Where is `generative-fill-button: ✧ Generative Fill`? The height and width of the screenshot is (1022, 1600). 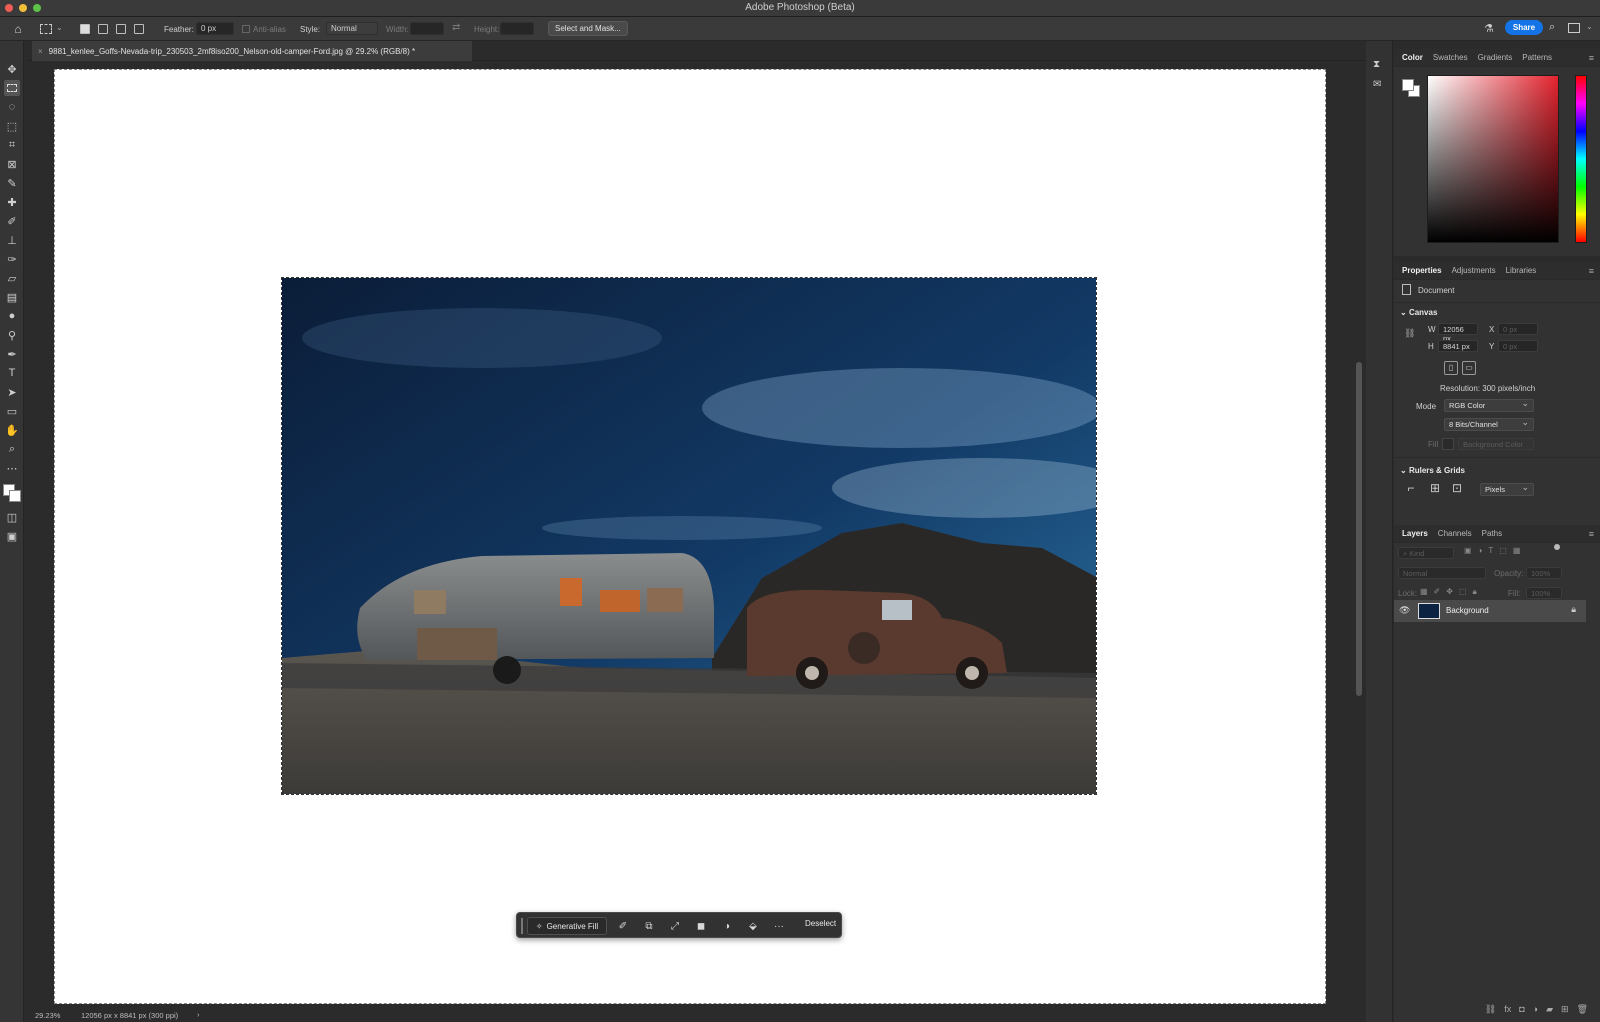
generative-fill-button: ✧ Generative Fill is located at coordinates (567, 926).